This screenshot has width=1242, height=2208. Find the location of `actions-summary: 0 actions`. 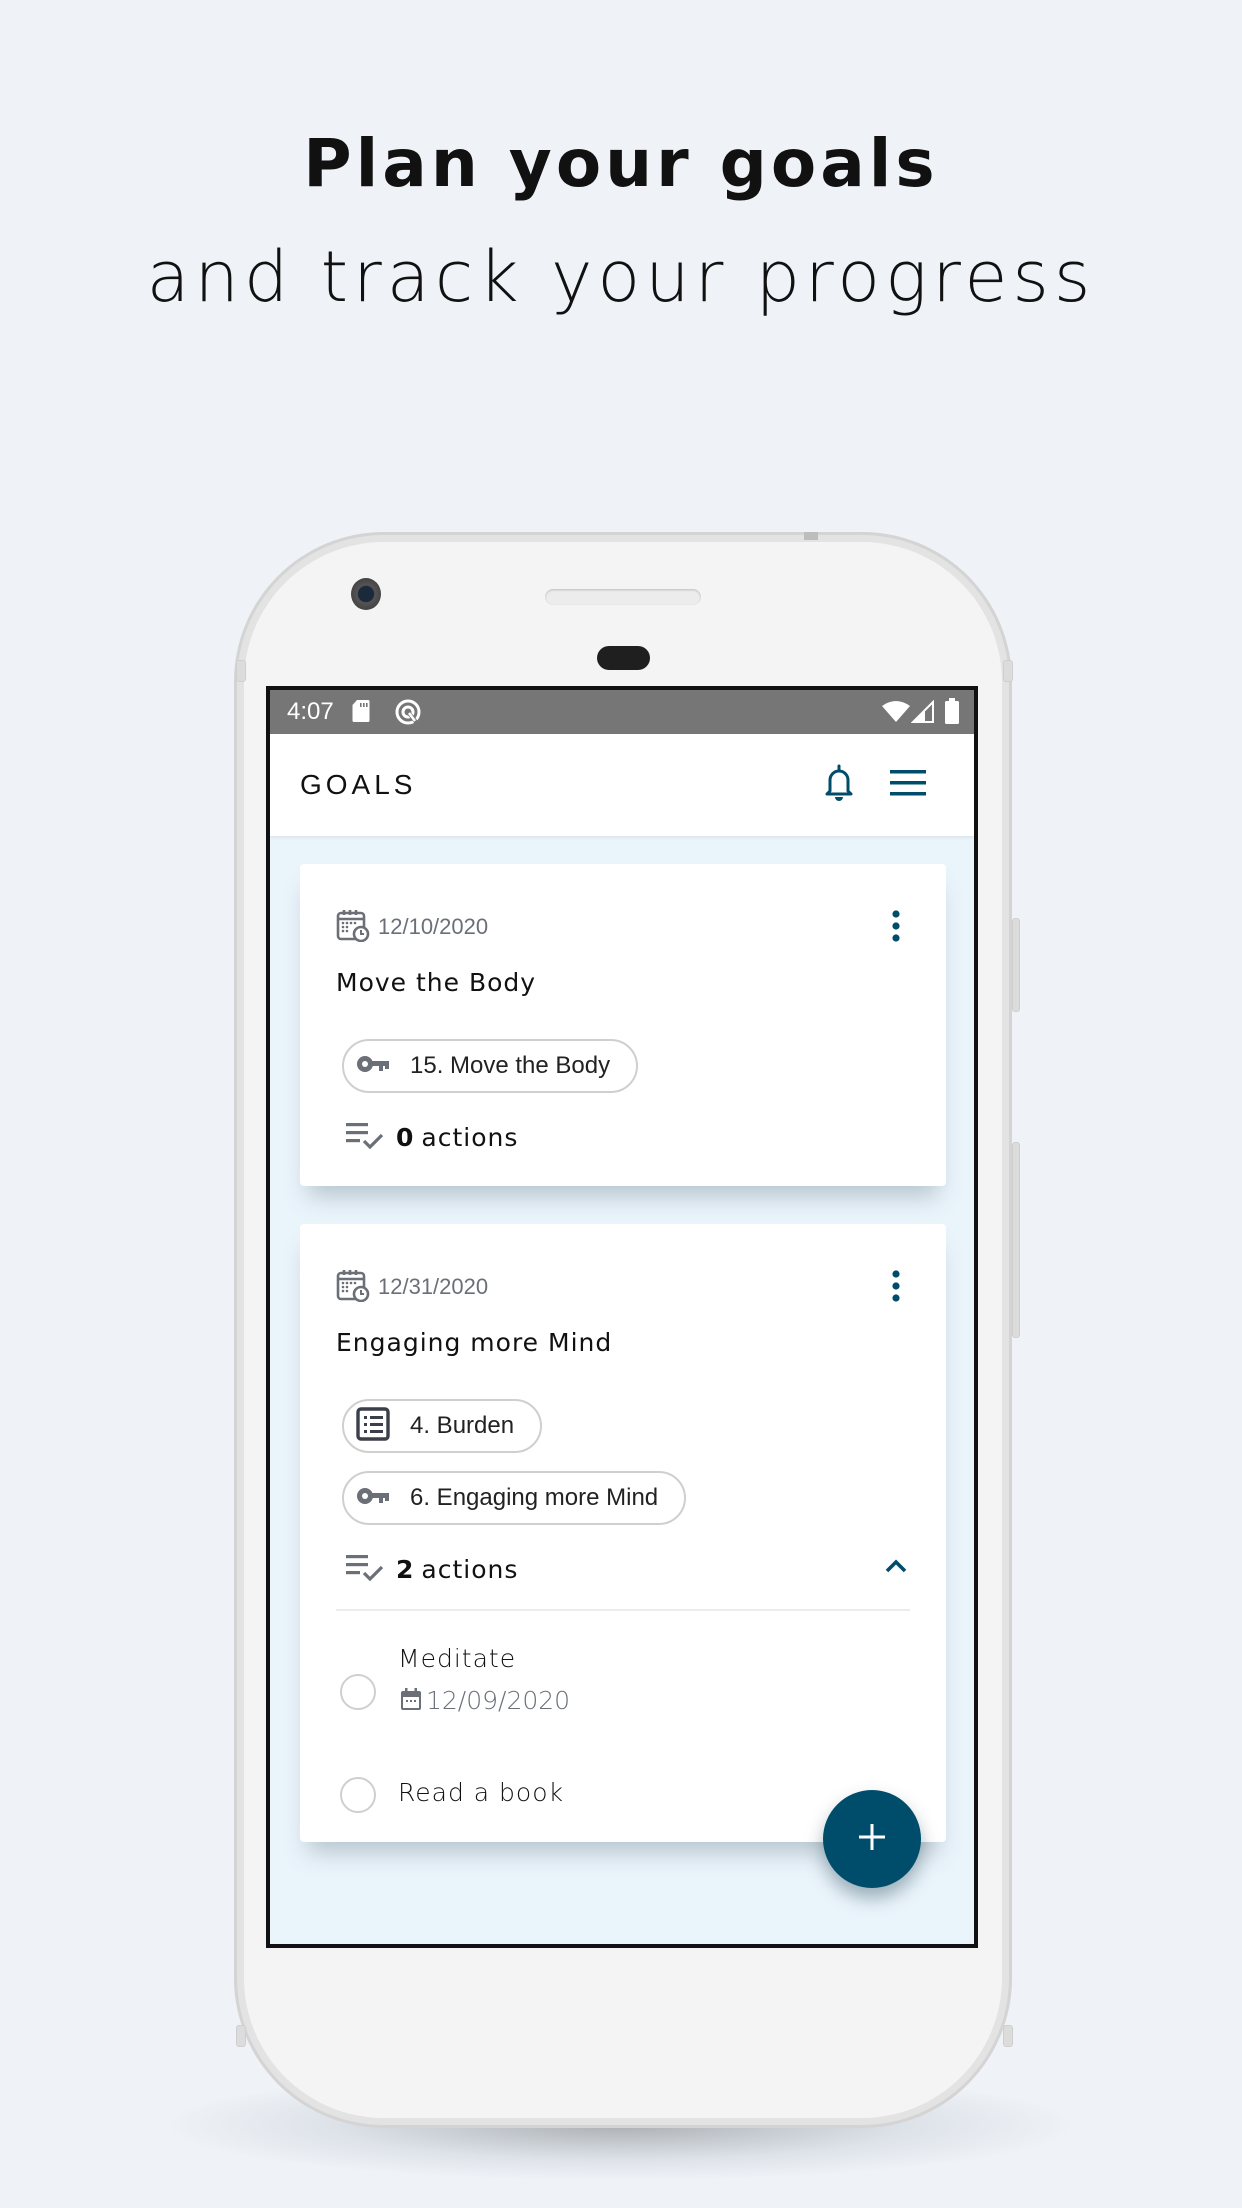

actions-summary: 0 actions is located at coordinates (432, 1137).